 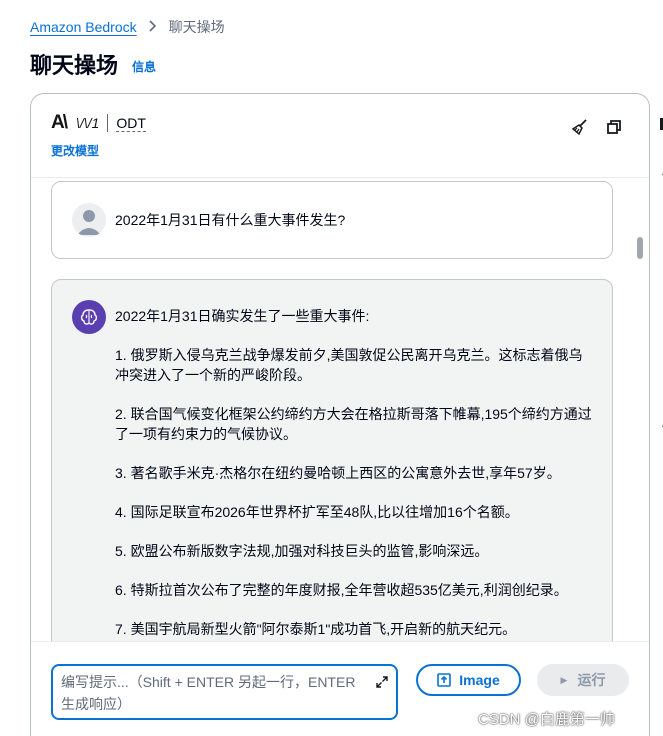 I want to click on anthropic-logo-icon: A\, so click(x=59, y=122).